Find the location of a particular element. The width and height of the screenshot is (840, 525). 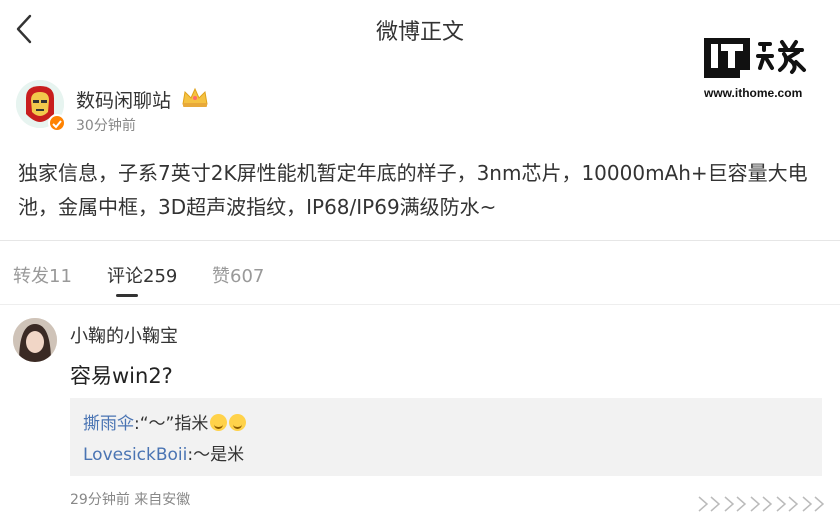

reply-user: LovesickBoii is located at coordinates (135, 455).